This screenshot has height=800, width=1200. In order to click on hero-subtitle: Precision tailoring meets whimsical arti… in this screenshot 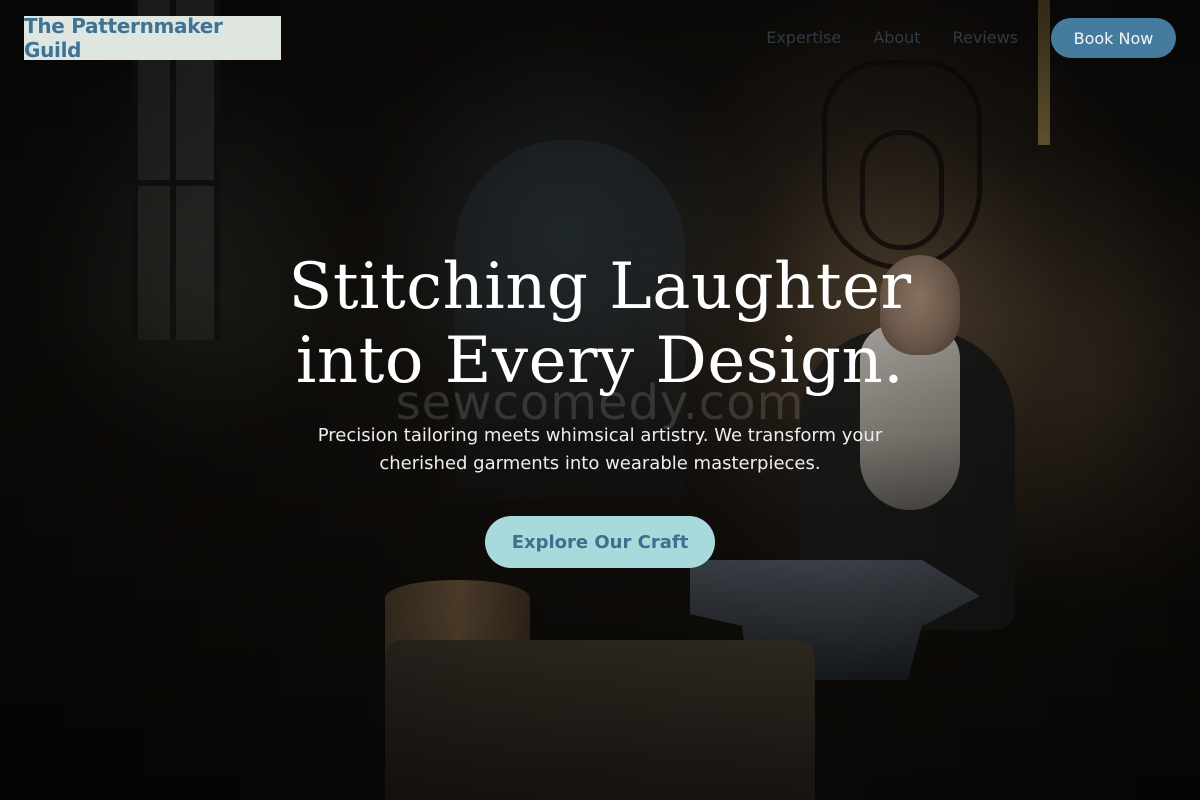, I will do `click(600, 449)`.